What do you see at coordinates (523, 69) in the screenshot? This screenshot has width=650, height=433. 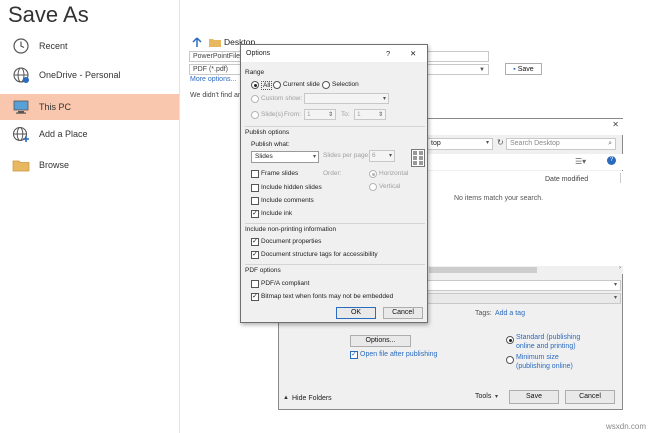 I see `save-button: ▪ Save` at bounding box center [523, 69].